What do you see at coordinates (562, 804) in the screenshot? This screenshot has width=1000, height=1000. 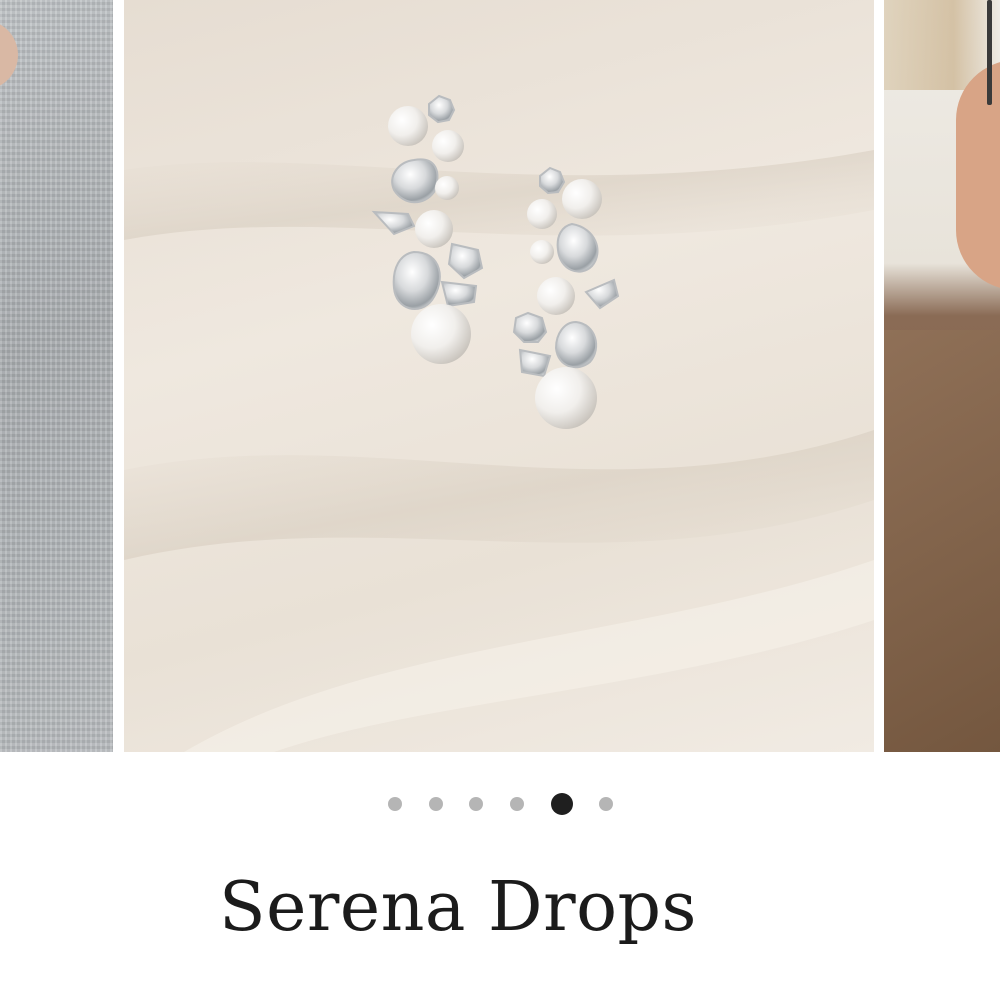 I see `pagination-dot-5-active` at bounding box center [562, 804].